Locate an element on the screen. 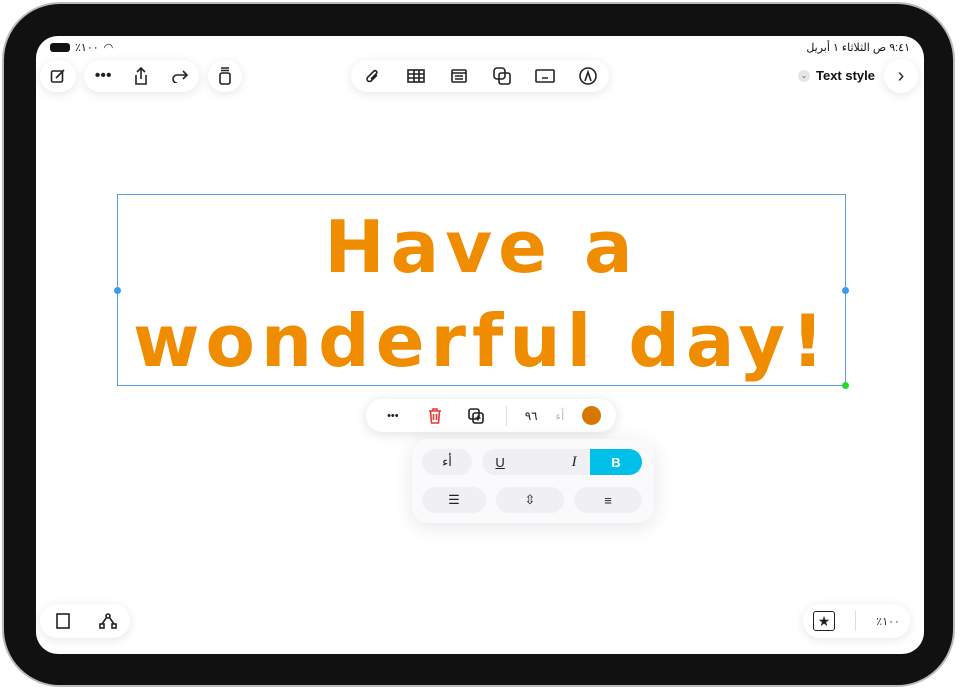 The width and height of the screenshot is (960, 689). italic-button: I is located at coordinates (574, 462).